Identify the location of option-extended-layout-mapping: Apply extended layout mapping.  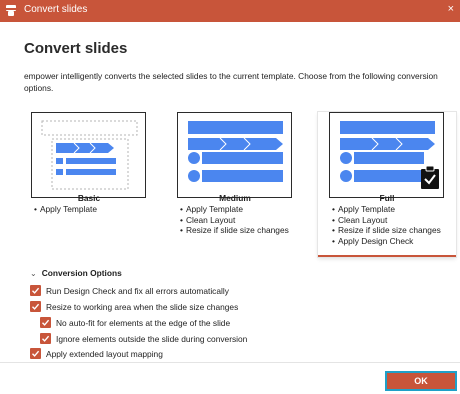
(96, 353).